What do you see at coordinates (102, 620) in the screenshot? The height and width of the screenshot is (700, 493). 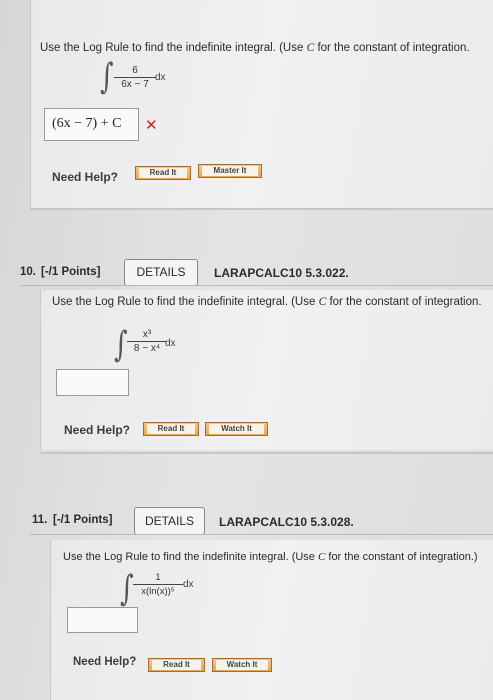 I see `q11-answer-input` at bounding box center [102, 620].